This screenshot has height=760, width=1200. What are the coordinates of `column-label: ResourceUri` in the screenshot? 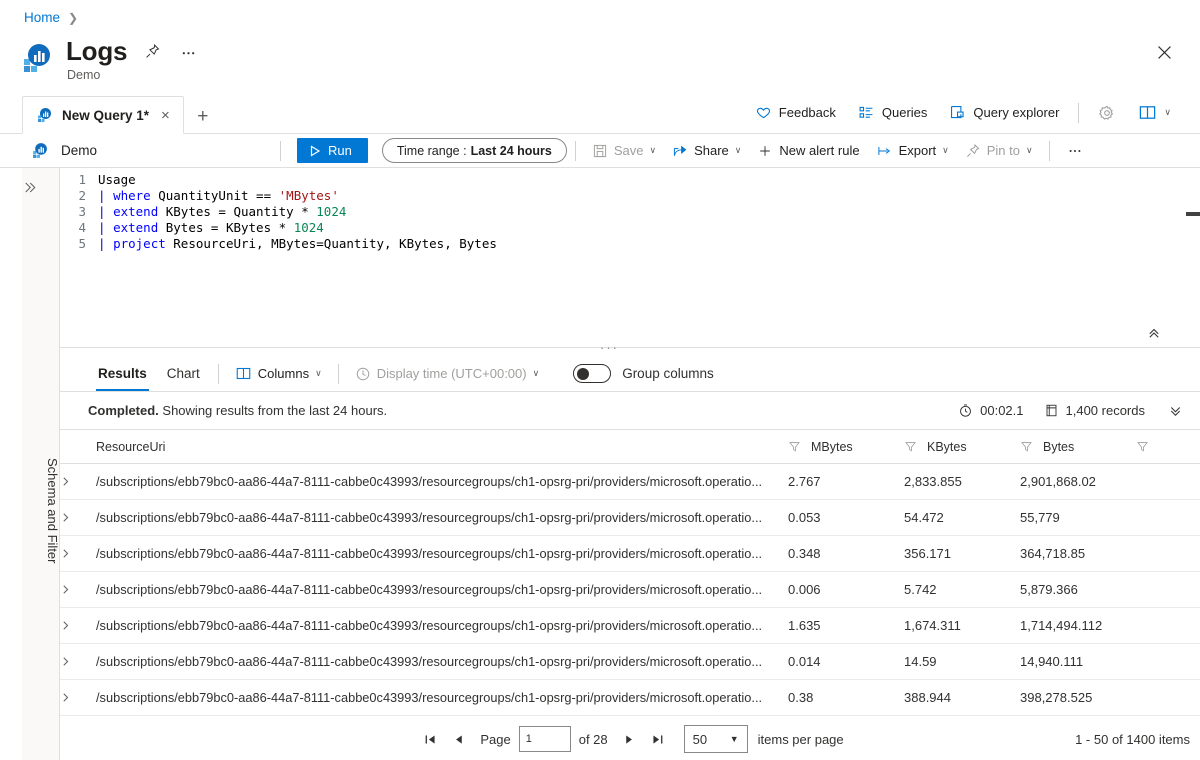 It's located at (131, 446).